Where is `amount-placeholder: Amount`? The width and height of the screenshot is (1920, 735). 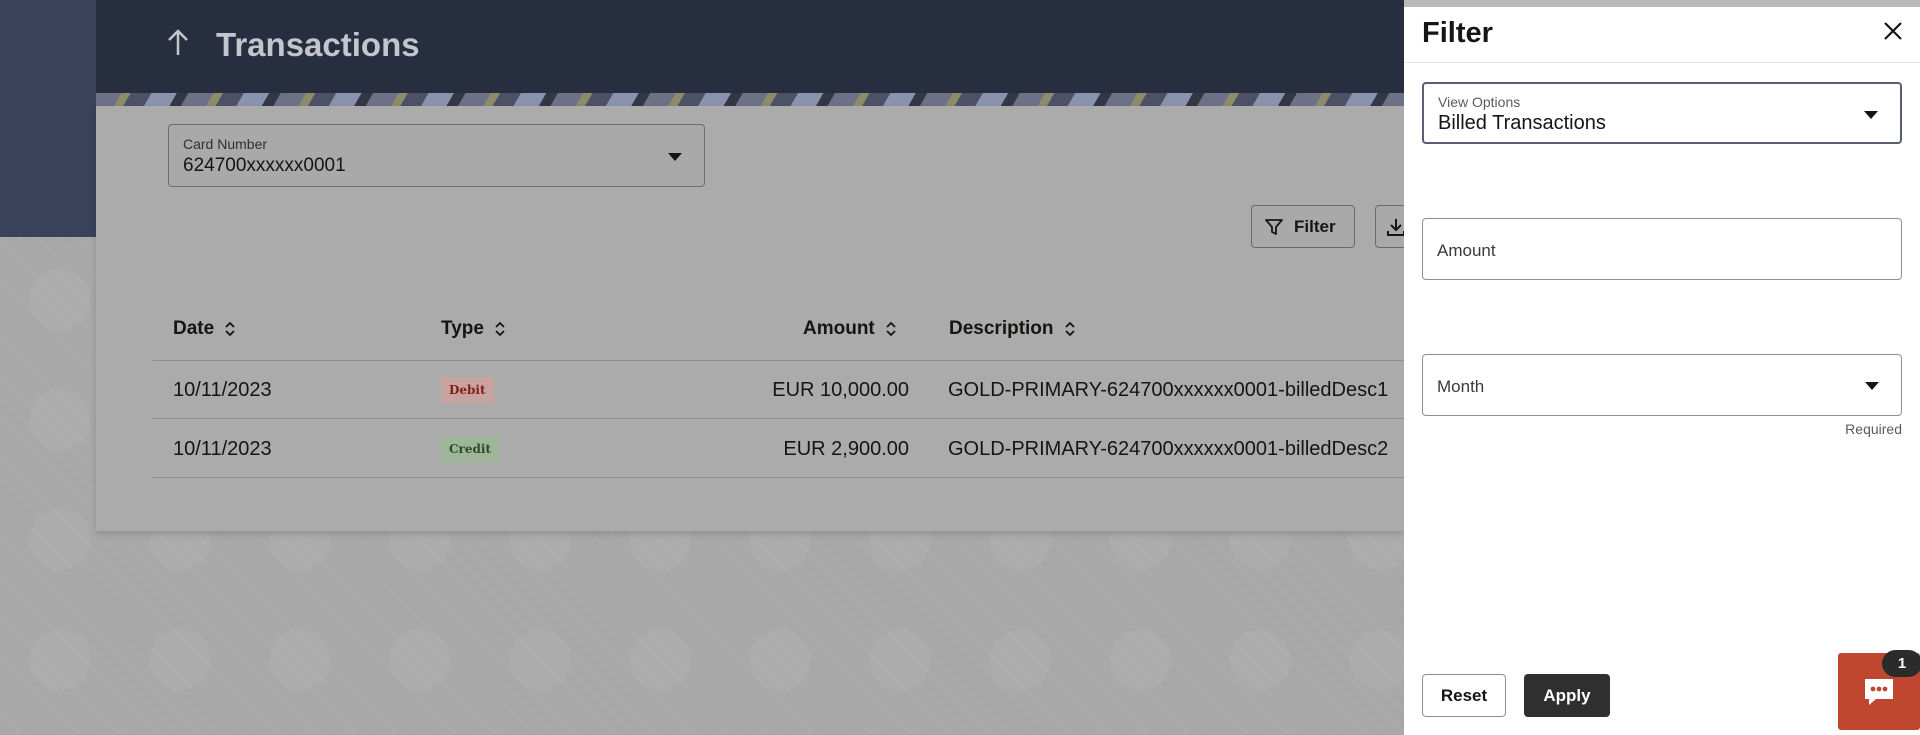 amount-placeholder: Amount is located at coordinates (1466, 250).